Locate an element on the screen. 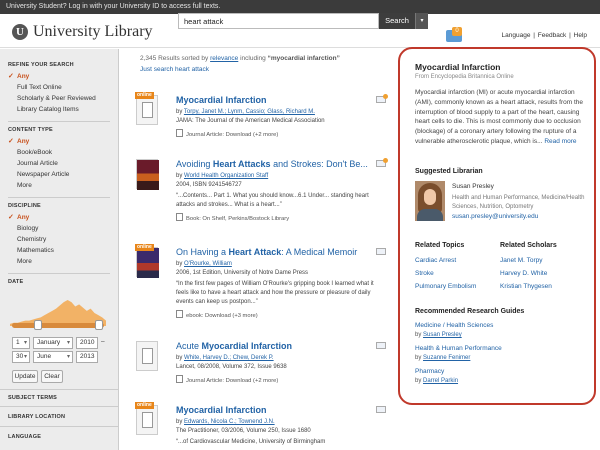  feedback-link: Feedback is located at coordinates (552, 35).